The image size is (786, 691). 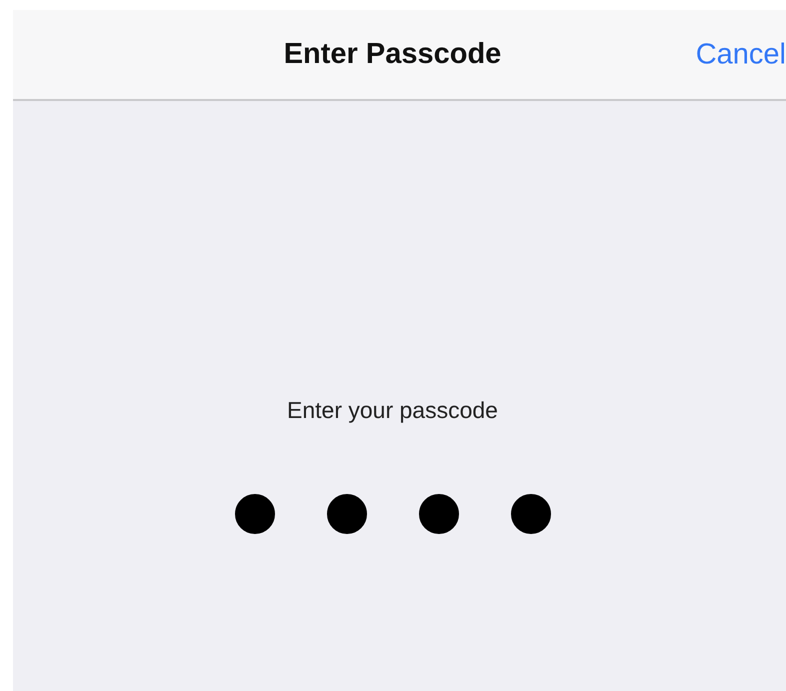 What do you see at coordinates (393, 54) in the screenshot?
I see `nav-title: Enter Passcode` at bounding box center [393, 54].